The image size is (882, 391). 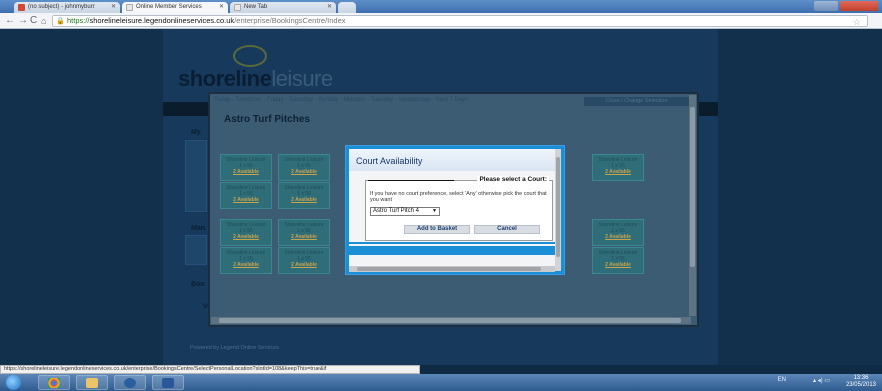 I want to click on clock-time: 13:36, so click(x=861, y=378).